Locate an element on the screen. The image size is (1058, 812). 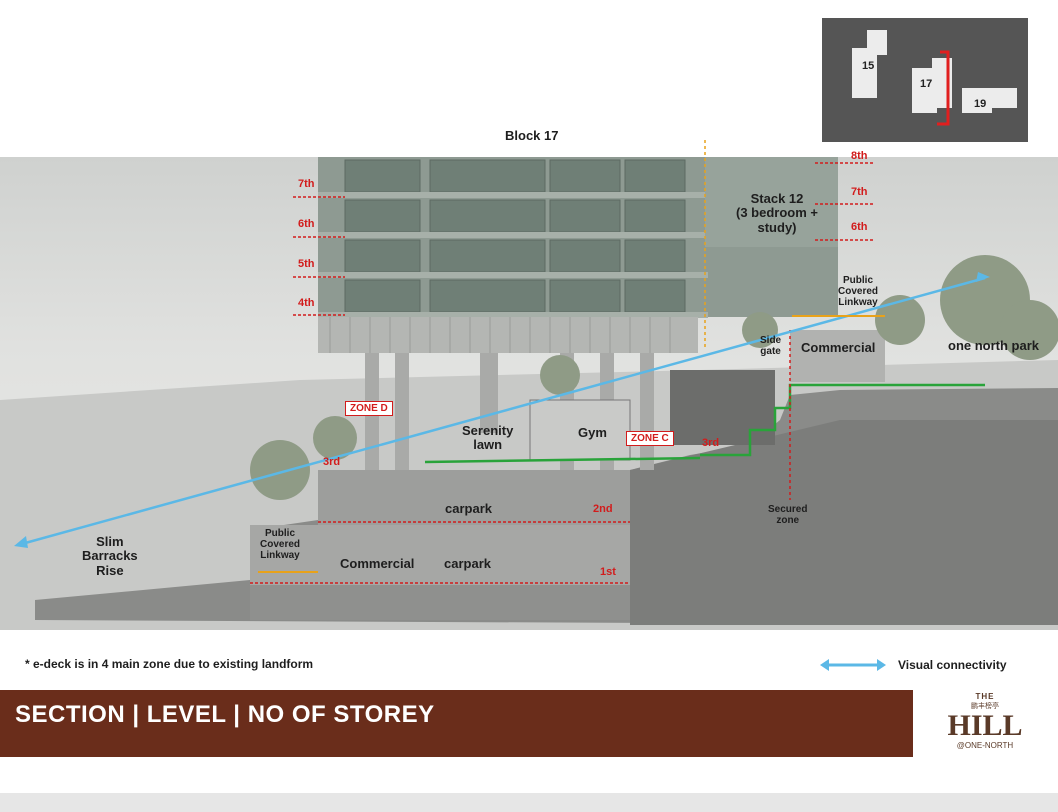
floor-label-7-right: 7th is located at coordinates (859, 192).